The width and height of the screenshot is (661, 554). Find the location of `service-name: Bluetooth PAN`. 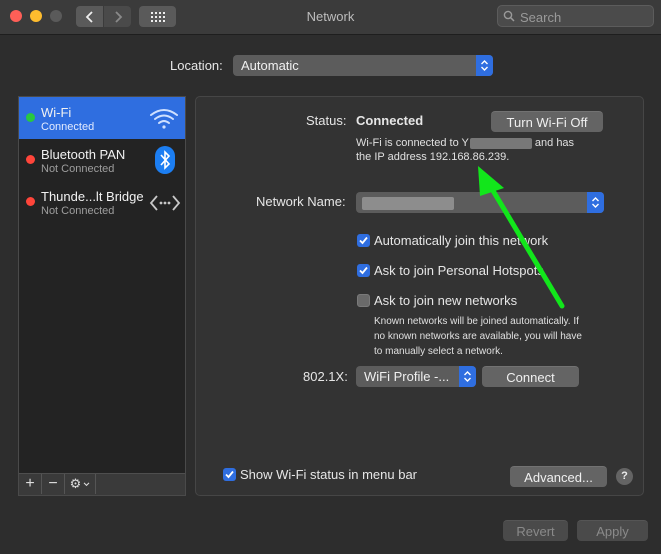

service-name: Bluetooth PAN is located at coordinates (83, 154).